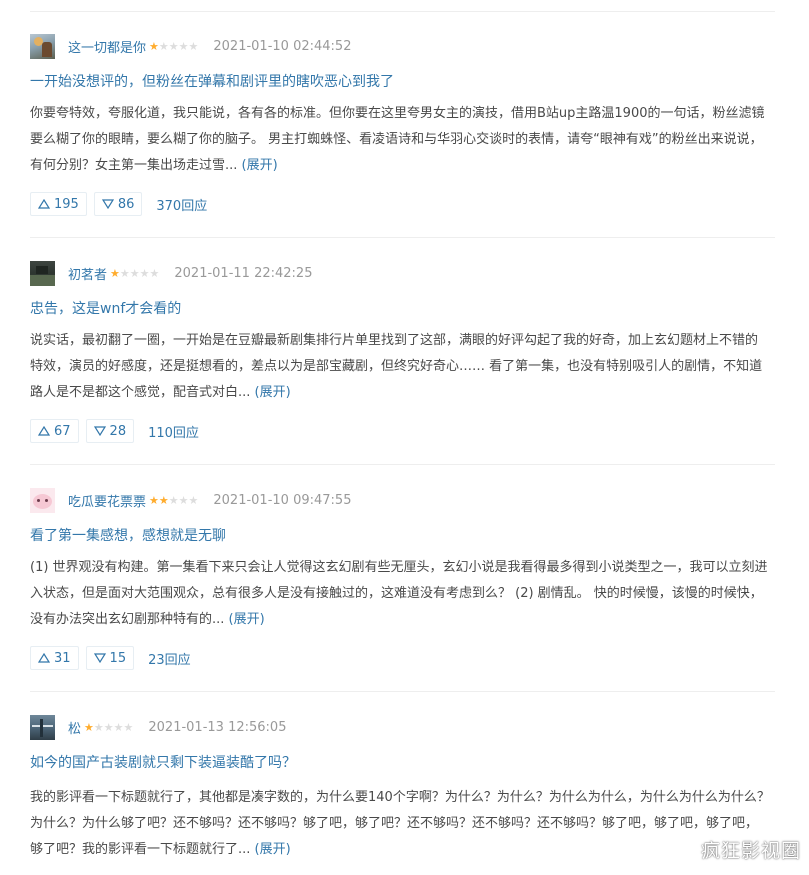  I want to click on review-time: 2021-01-10 02:44:52, so click(282, 46).